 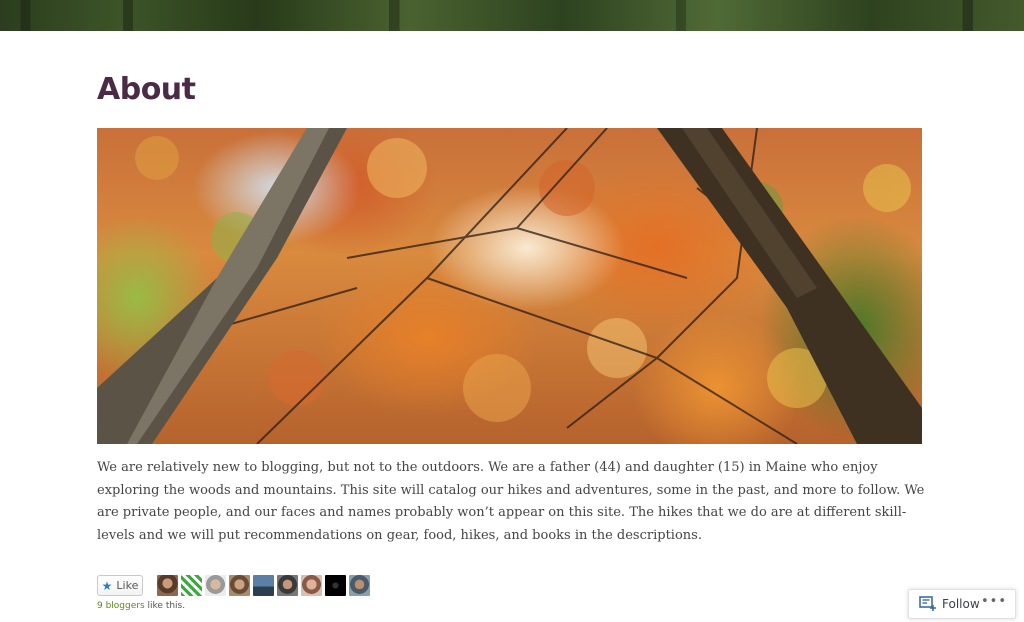 What do you see at coordinates (927, 603) in the screenshot?
I see `reader-follow-icon` at bounding box center [927, 603].